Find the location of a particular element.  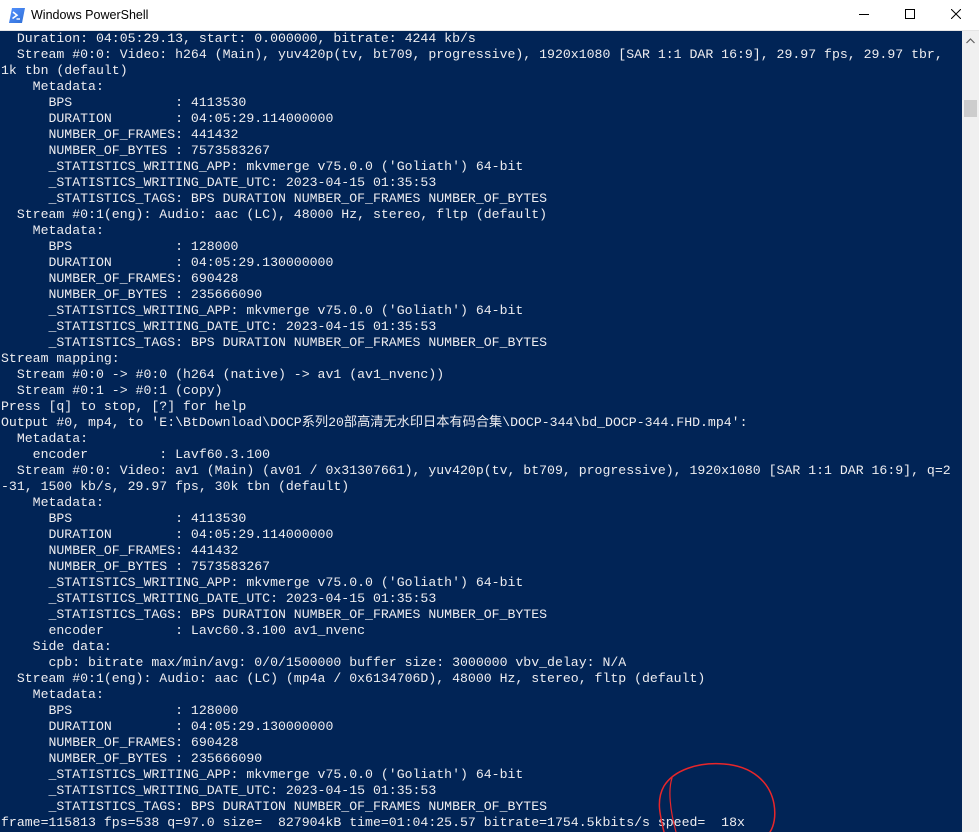

window-title: Windows PowerShell is located at coordinates (90, 15).